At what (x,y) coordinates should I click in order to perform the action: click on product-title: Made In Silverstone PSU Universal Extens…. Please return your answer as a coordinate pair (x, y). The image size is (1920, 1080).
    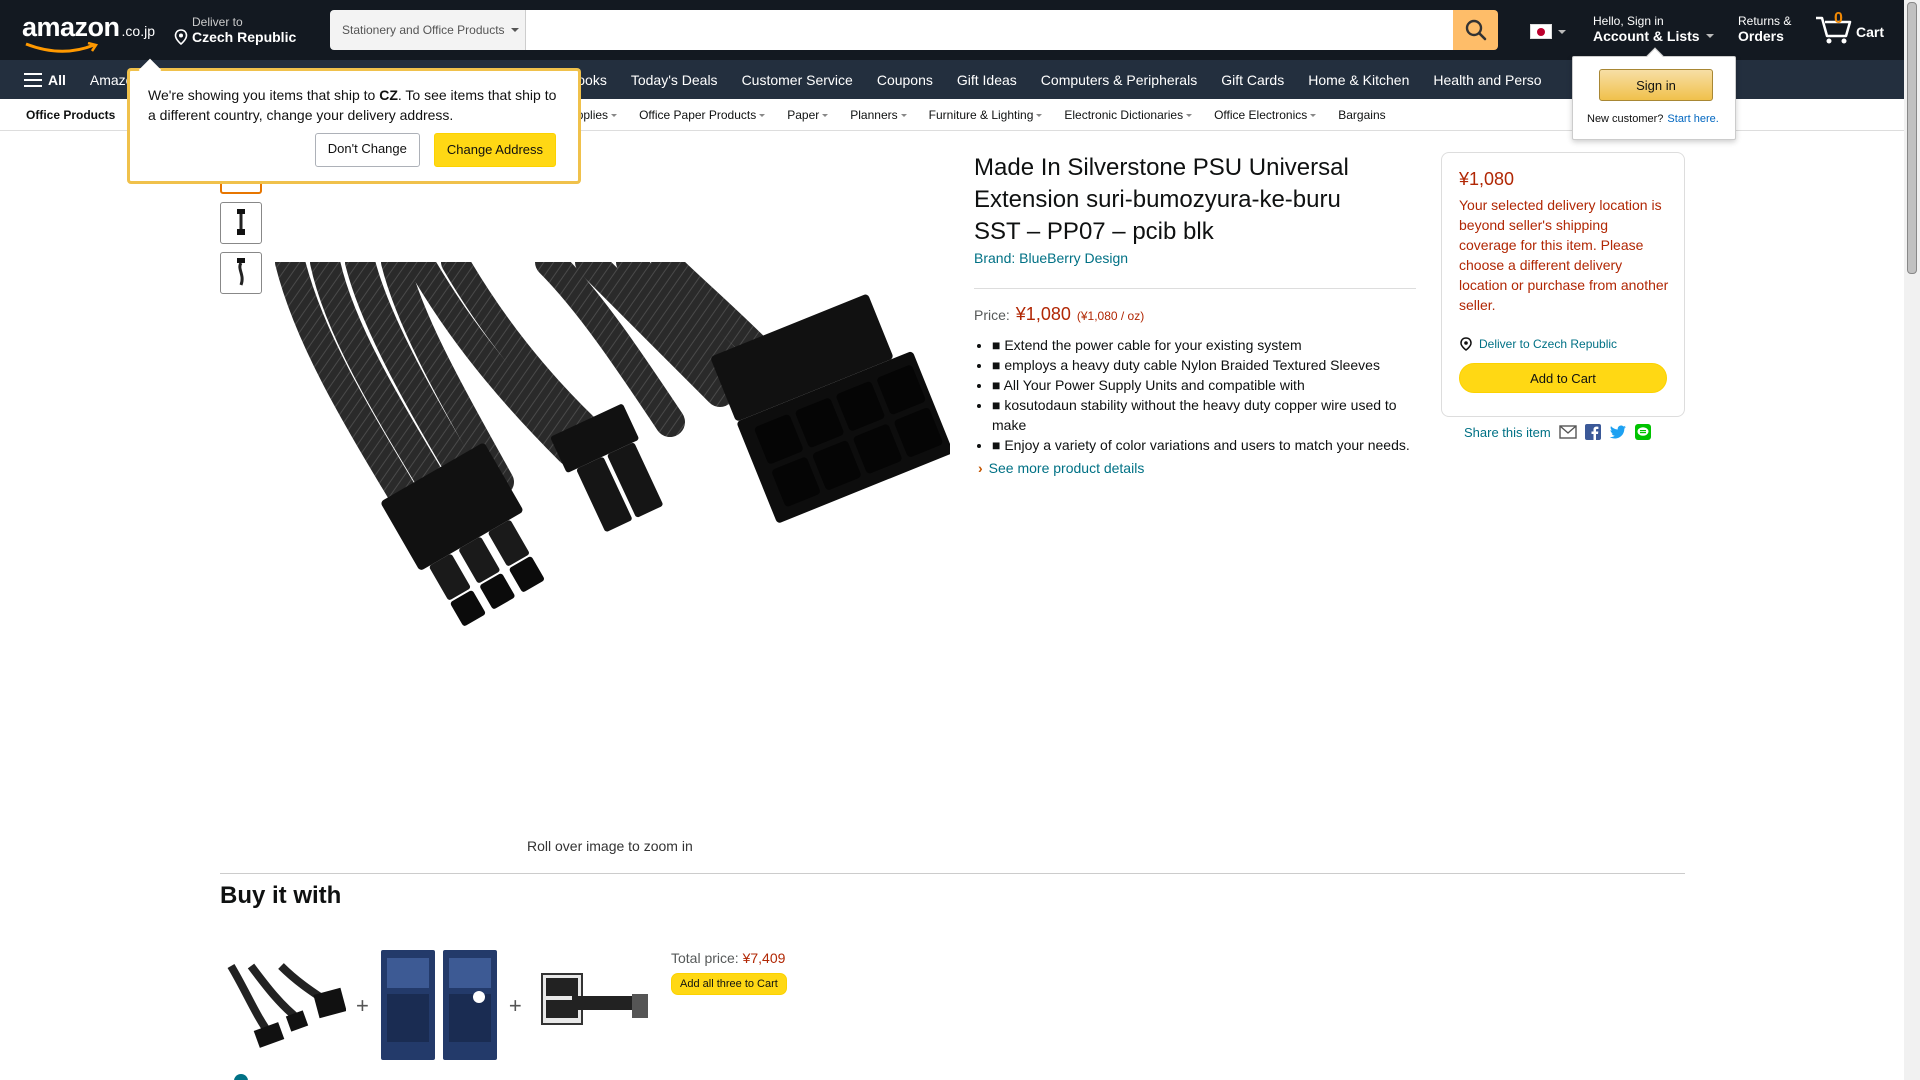
    Looking at the image, I should click on (1161, 199).